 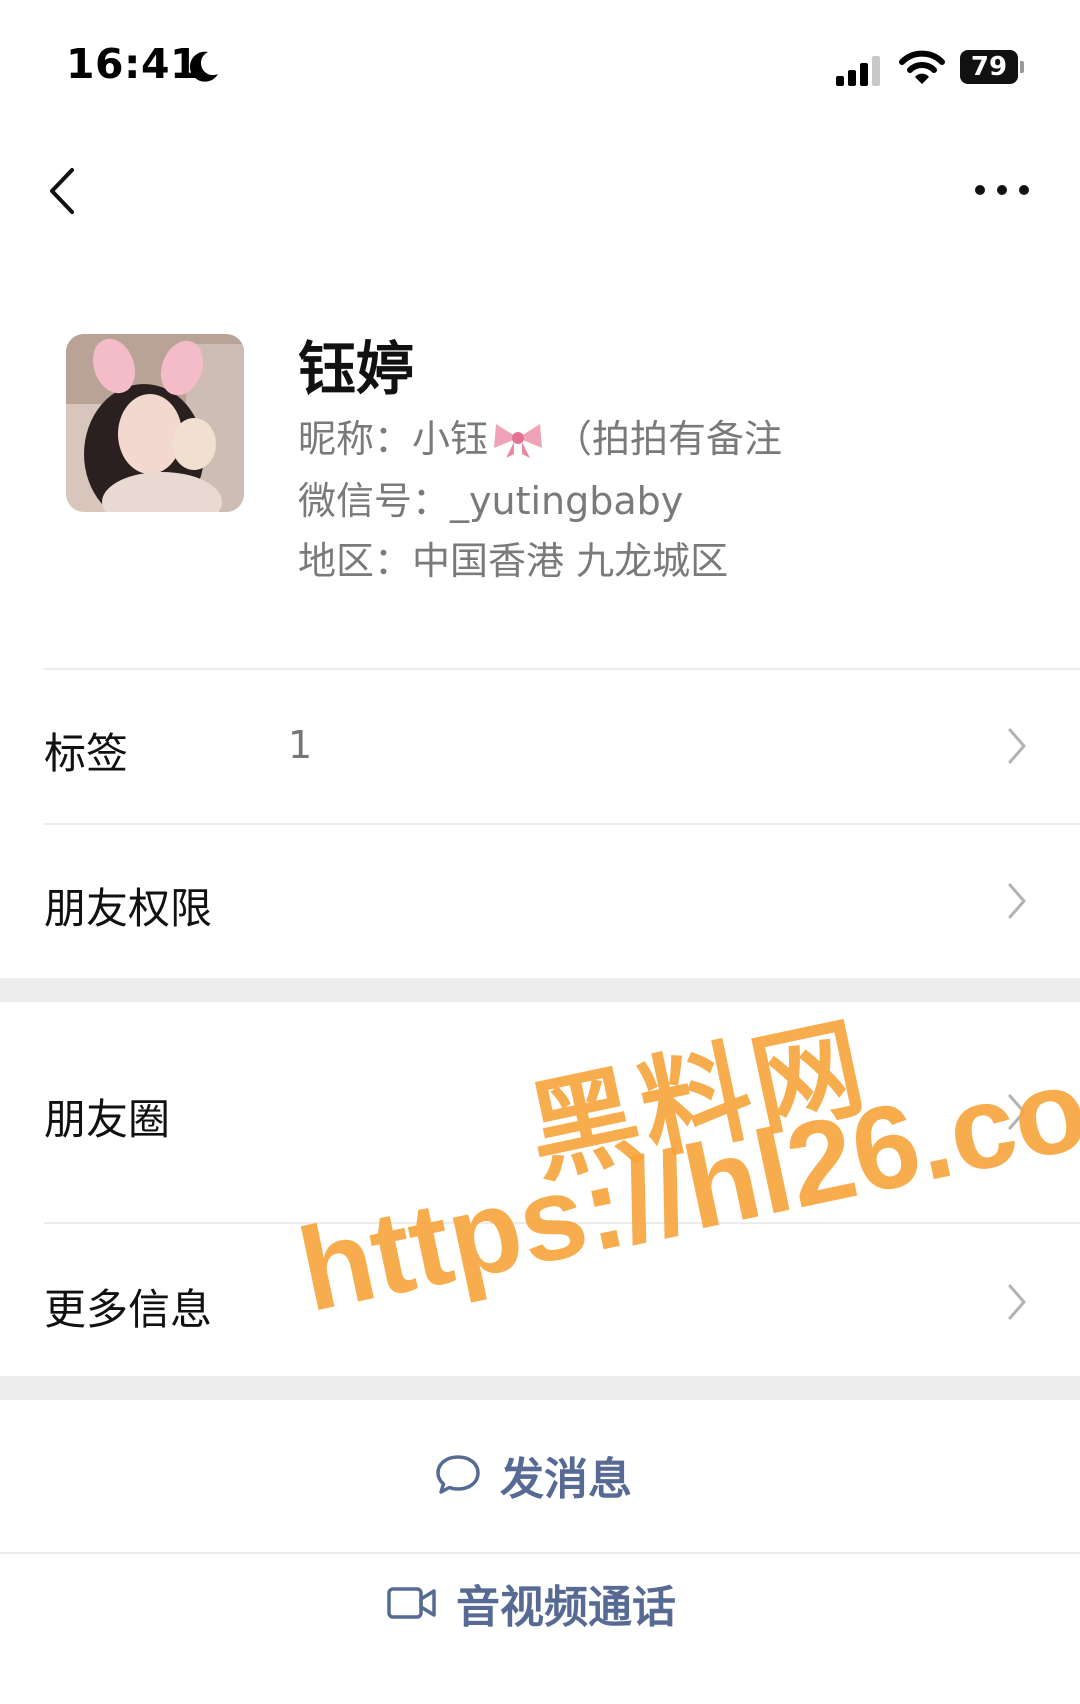 What do you see at coordinates (989, 67) in the screenshot?
I see `battery-level: 79` at bounding box center [989, 67].